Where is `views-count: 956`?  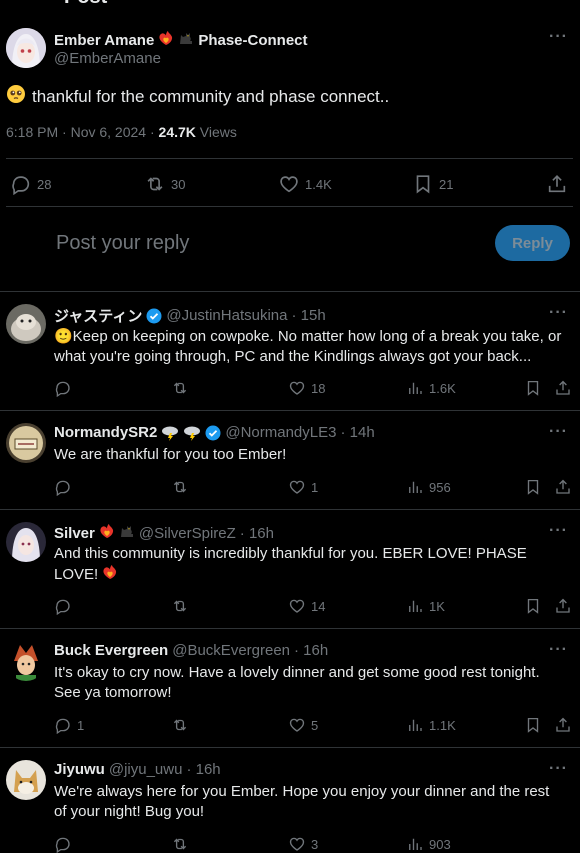
views-count: 956 is located at coordinates (440, 487).